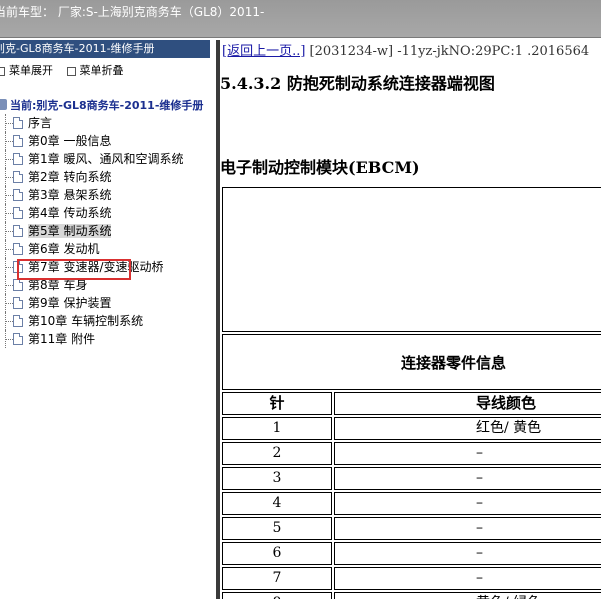 The image size is (601, 599). I want to click on tree-item-label: 第2章 转向系统, so click(70, 177).